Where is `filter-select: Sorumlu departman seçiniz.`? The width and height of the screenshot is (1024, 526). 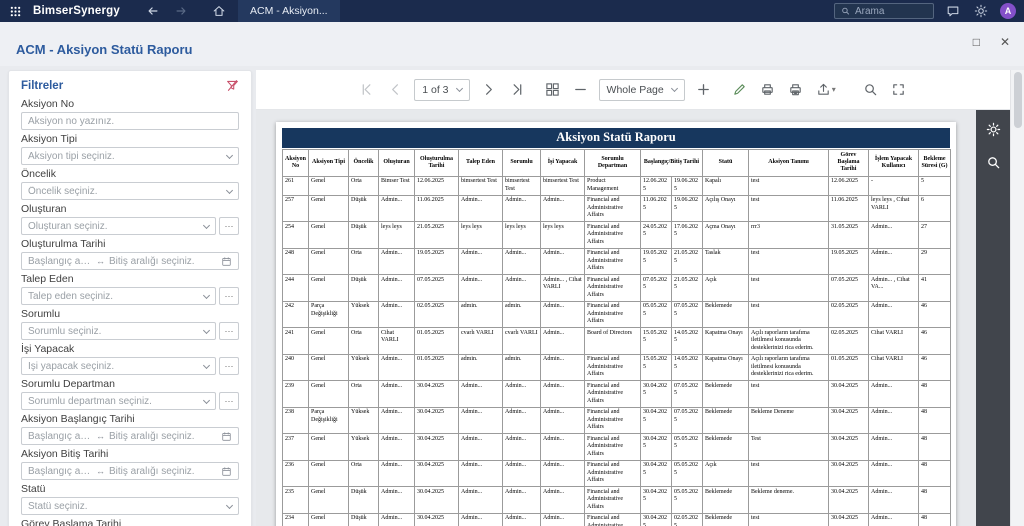
filter-select: Sorumlu departman seçiniz. is located at coordinates (118, 401).